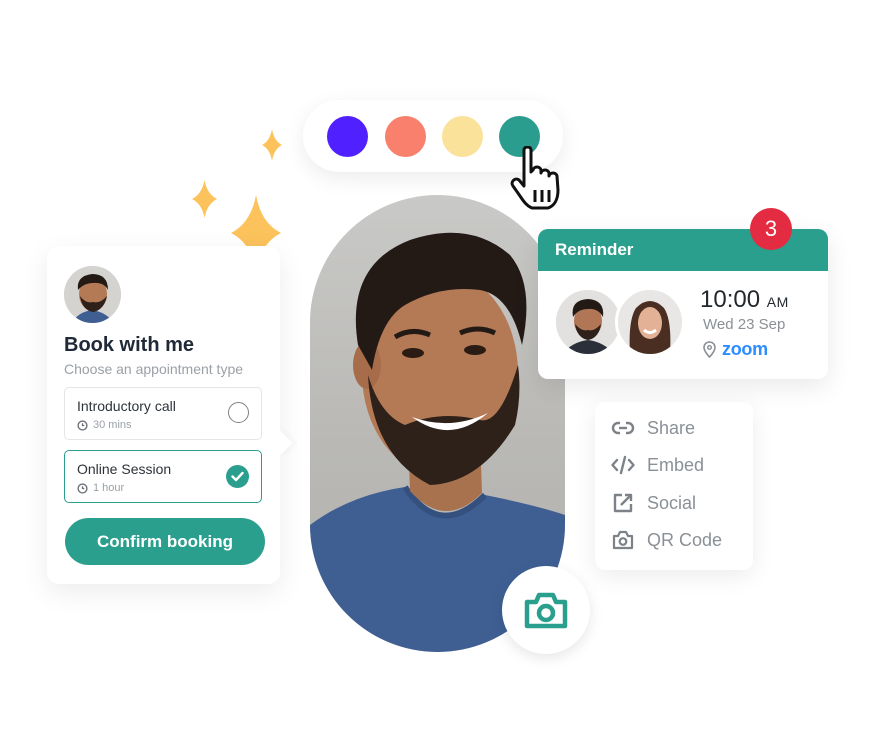 The width and height of the screenshot is (875, 750). What do you see at coordinates (347, 136) in the screenshot?
I see `swatch-purple` at bounding box center [347, 136].